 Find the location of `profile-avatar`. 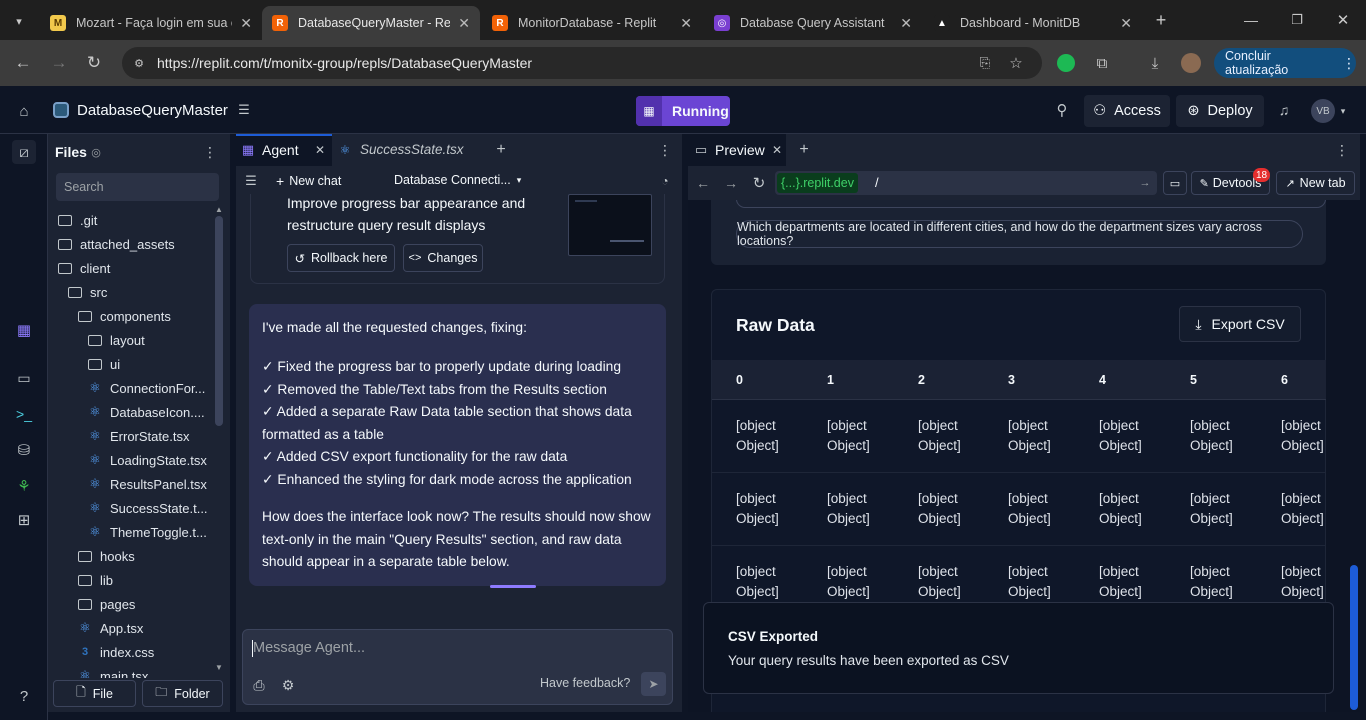

profile-avatar is located at coordinates (1191, 63).